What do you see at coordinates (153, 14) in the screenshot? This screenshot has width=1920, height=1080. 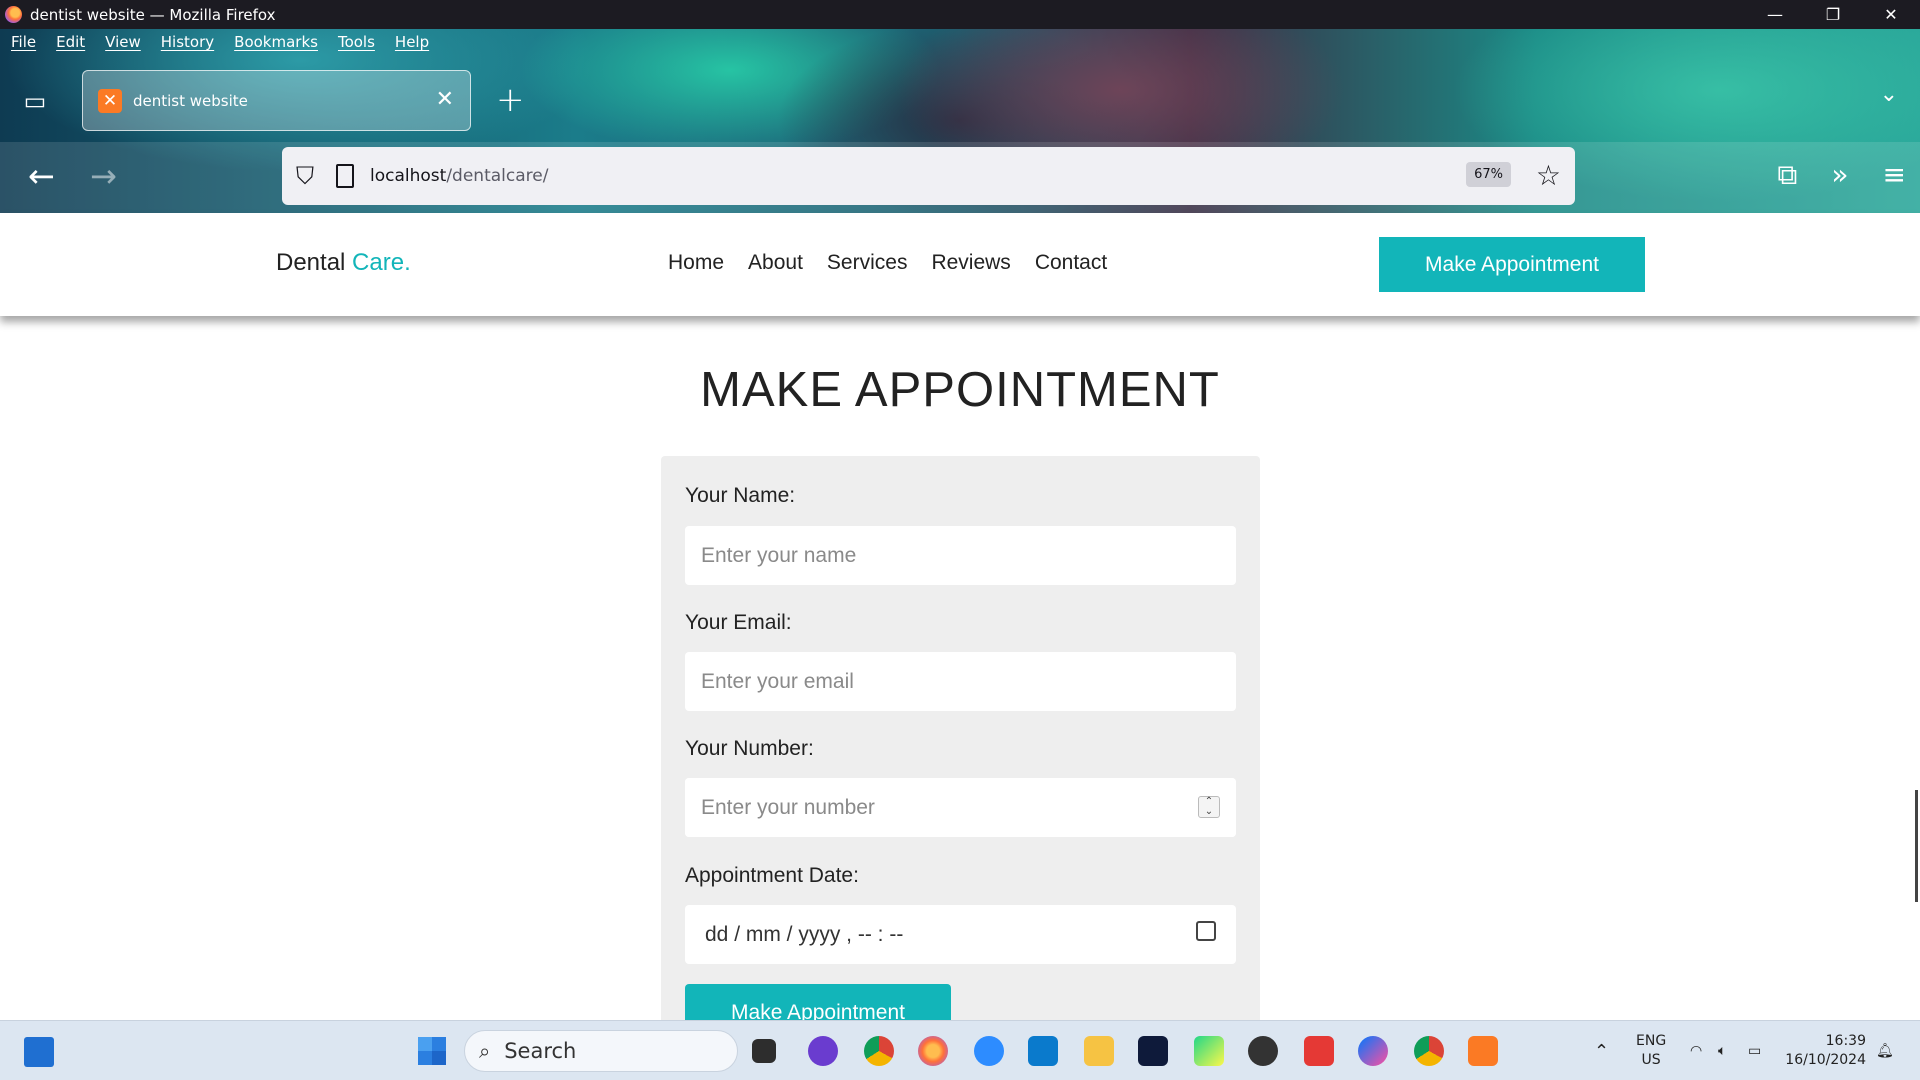 I see `window-title: dentist website — Mozilla Firefox` at bounding box center [153, 14].